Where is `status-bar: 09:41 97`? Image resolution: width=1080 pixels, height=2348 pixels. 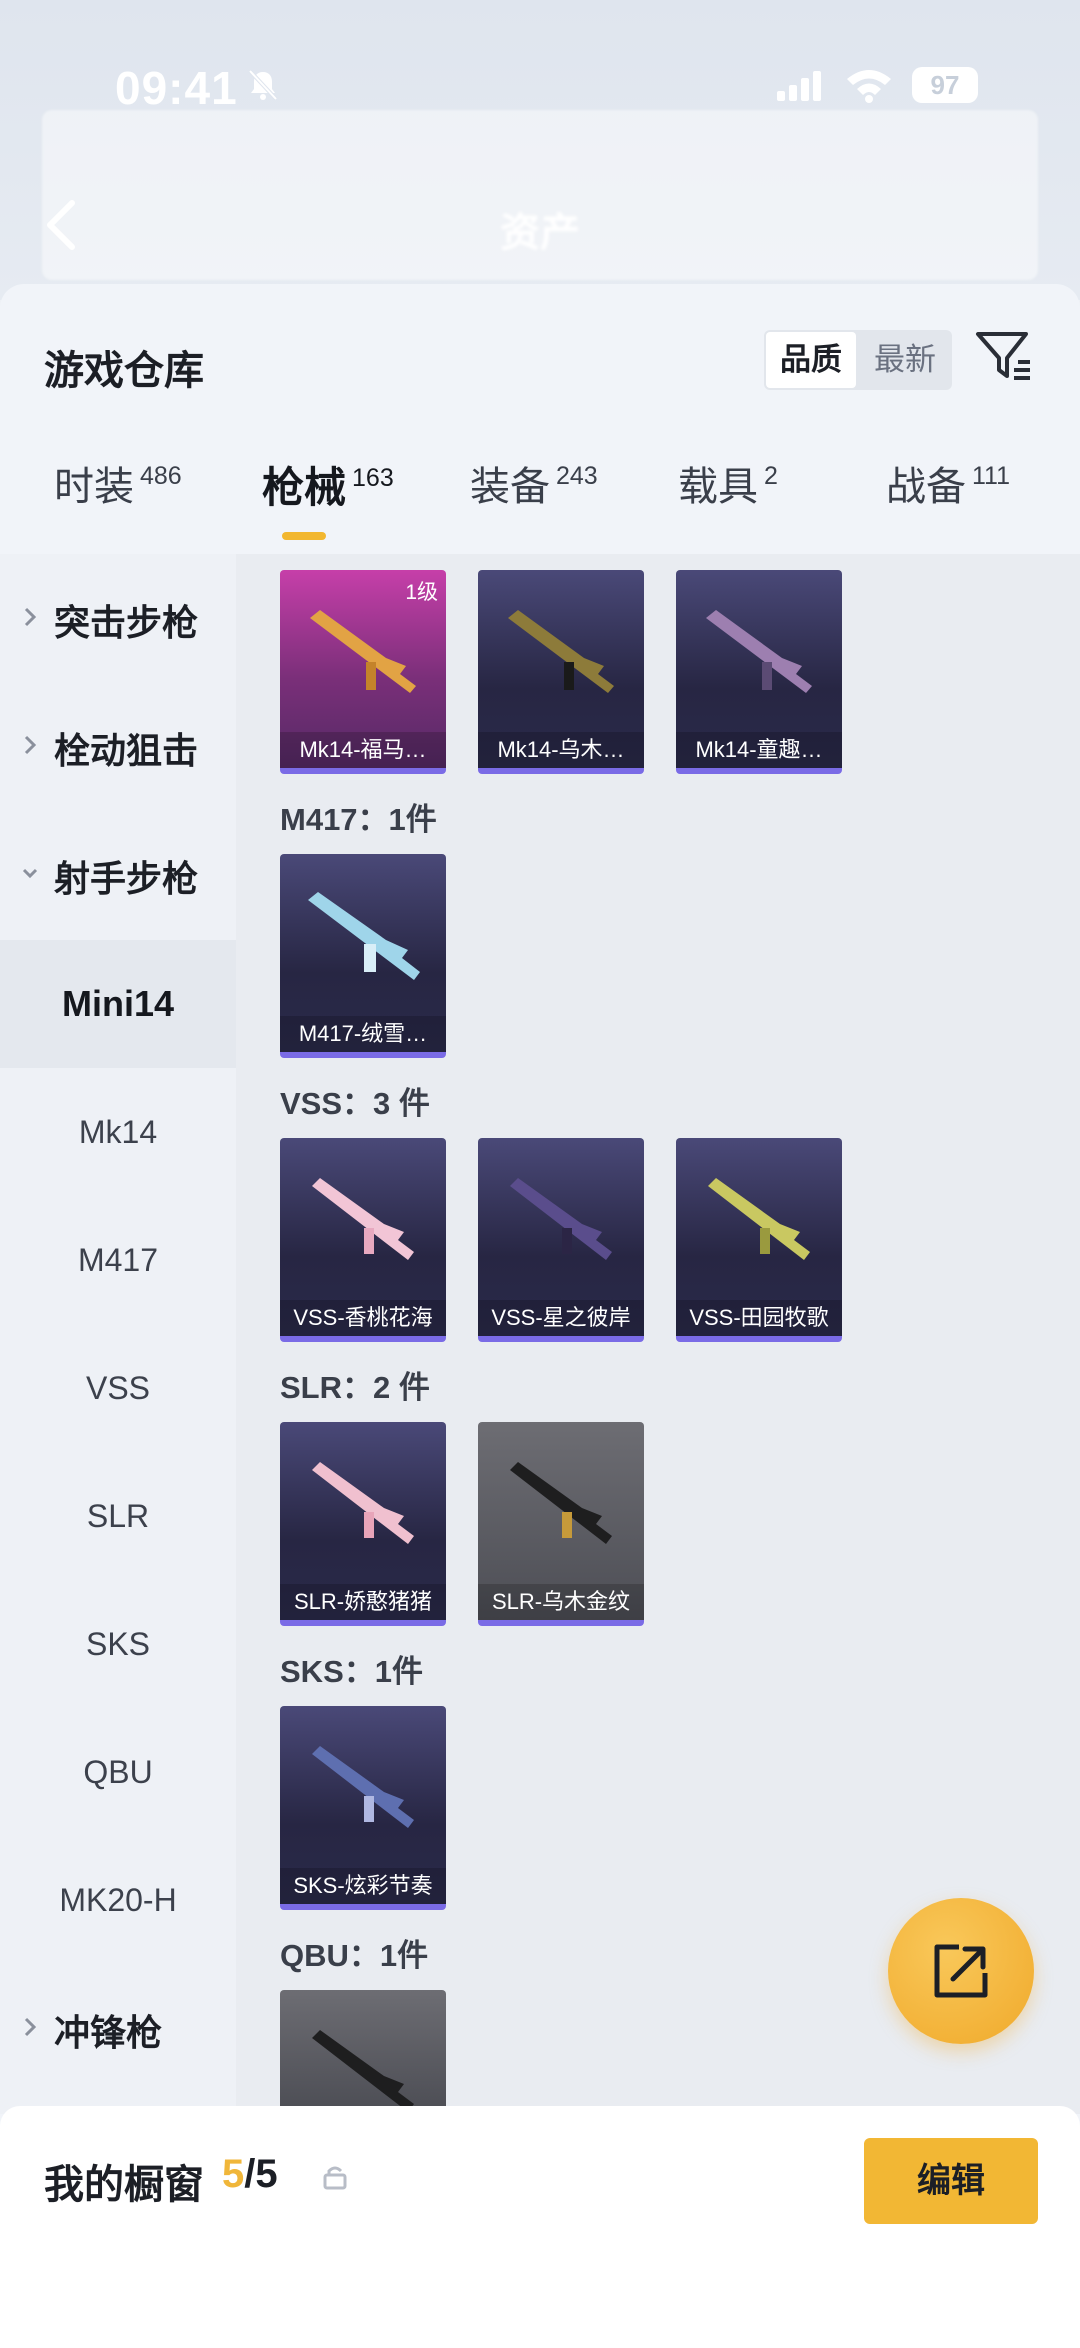 status-bar: 09:41 97 is located at coordinates (540, 85).